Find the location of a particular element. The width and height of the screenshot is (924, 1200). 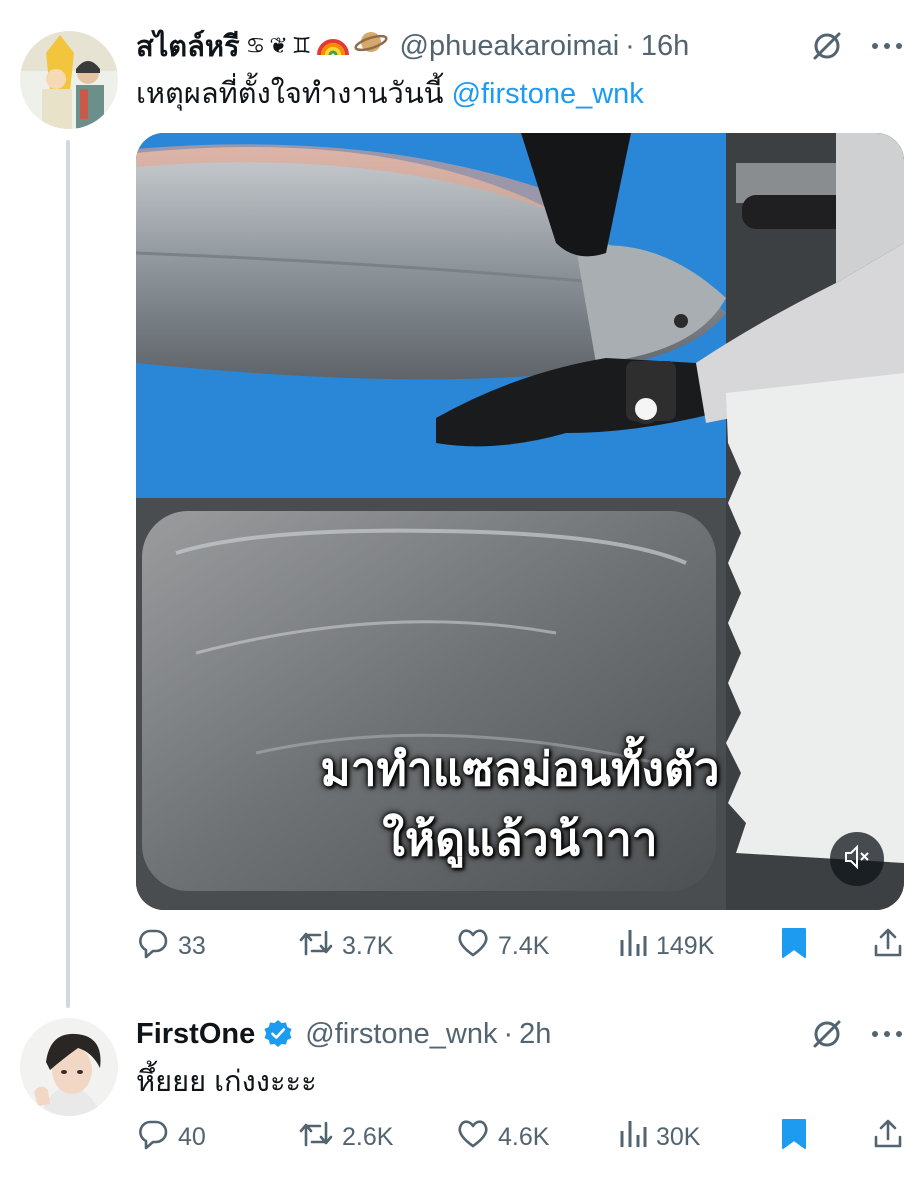

timestamp: 16h is located at coordinates (665, 46).